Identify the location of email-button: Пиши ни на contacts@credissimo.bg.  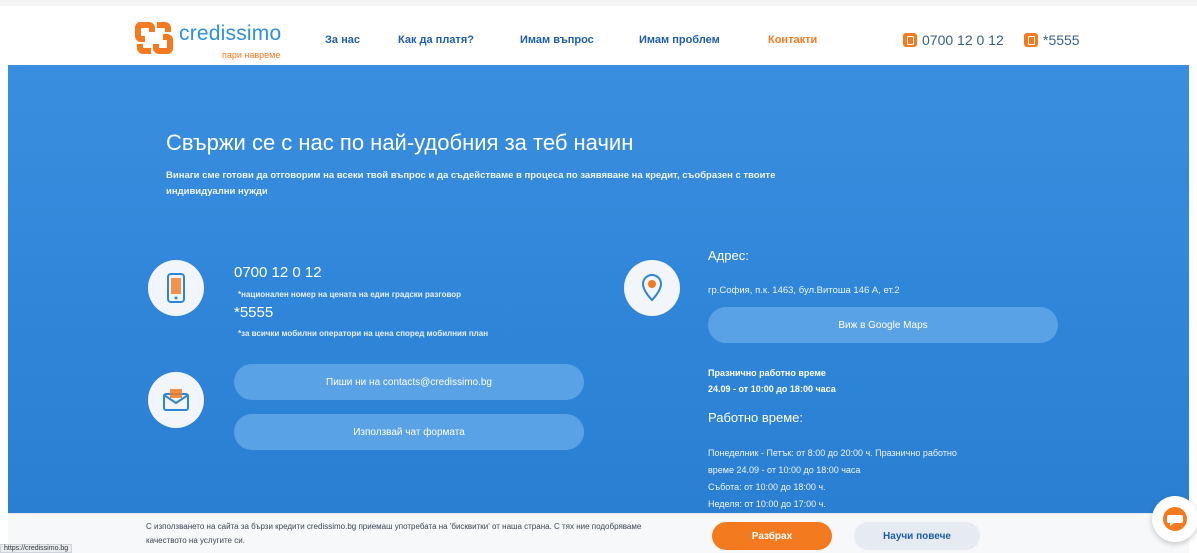
(409, 382).